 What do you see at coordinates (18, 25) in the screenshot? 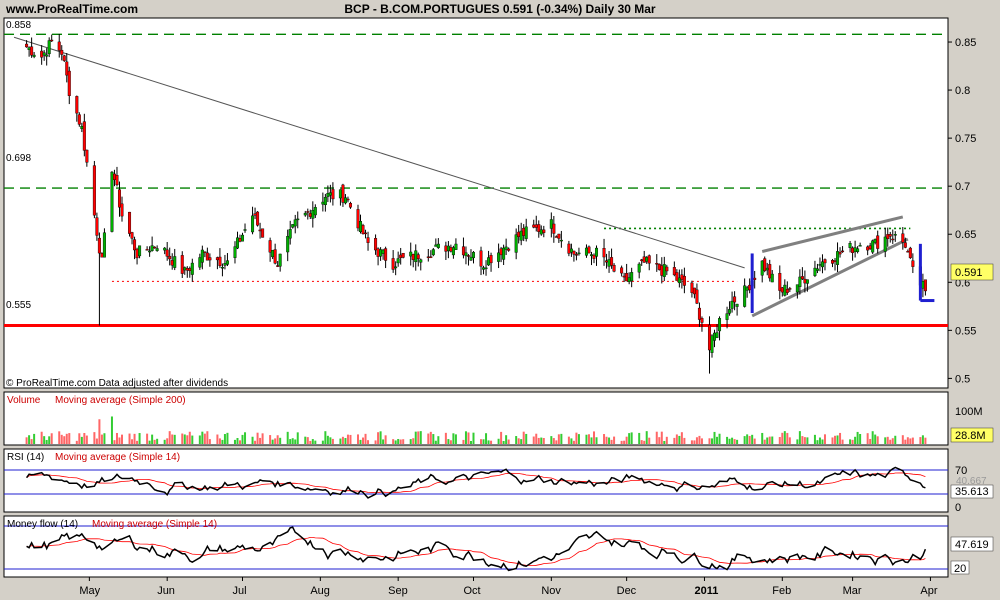
I see `price-top-label: 0.858` at bounding box center [18, 25].